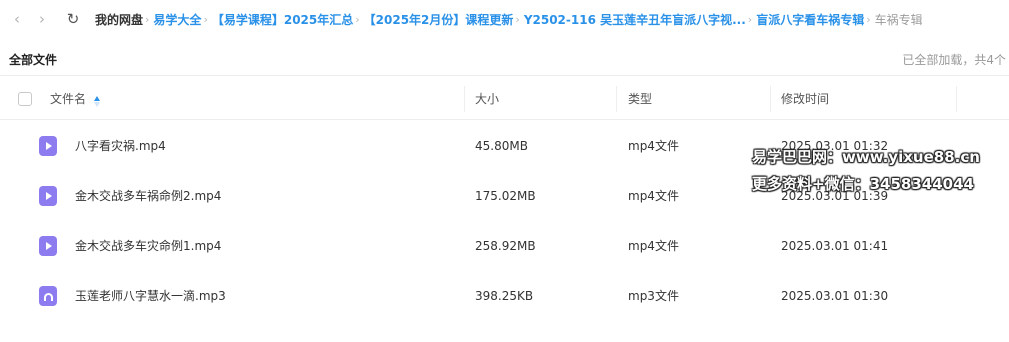 This screenshot has height=342, width=1009. Describe the element at coordinates (120, 146) in the screenshot. I see `file-name: 八字看灾祸.mp4` at that location.